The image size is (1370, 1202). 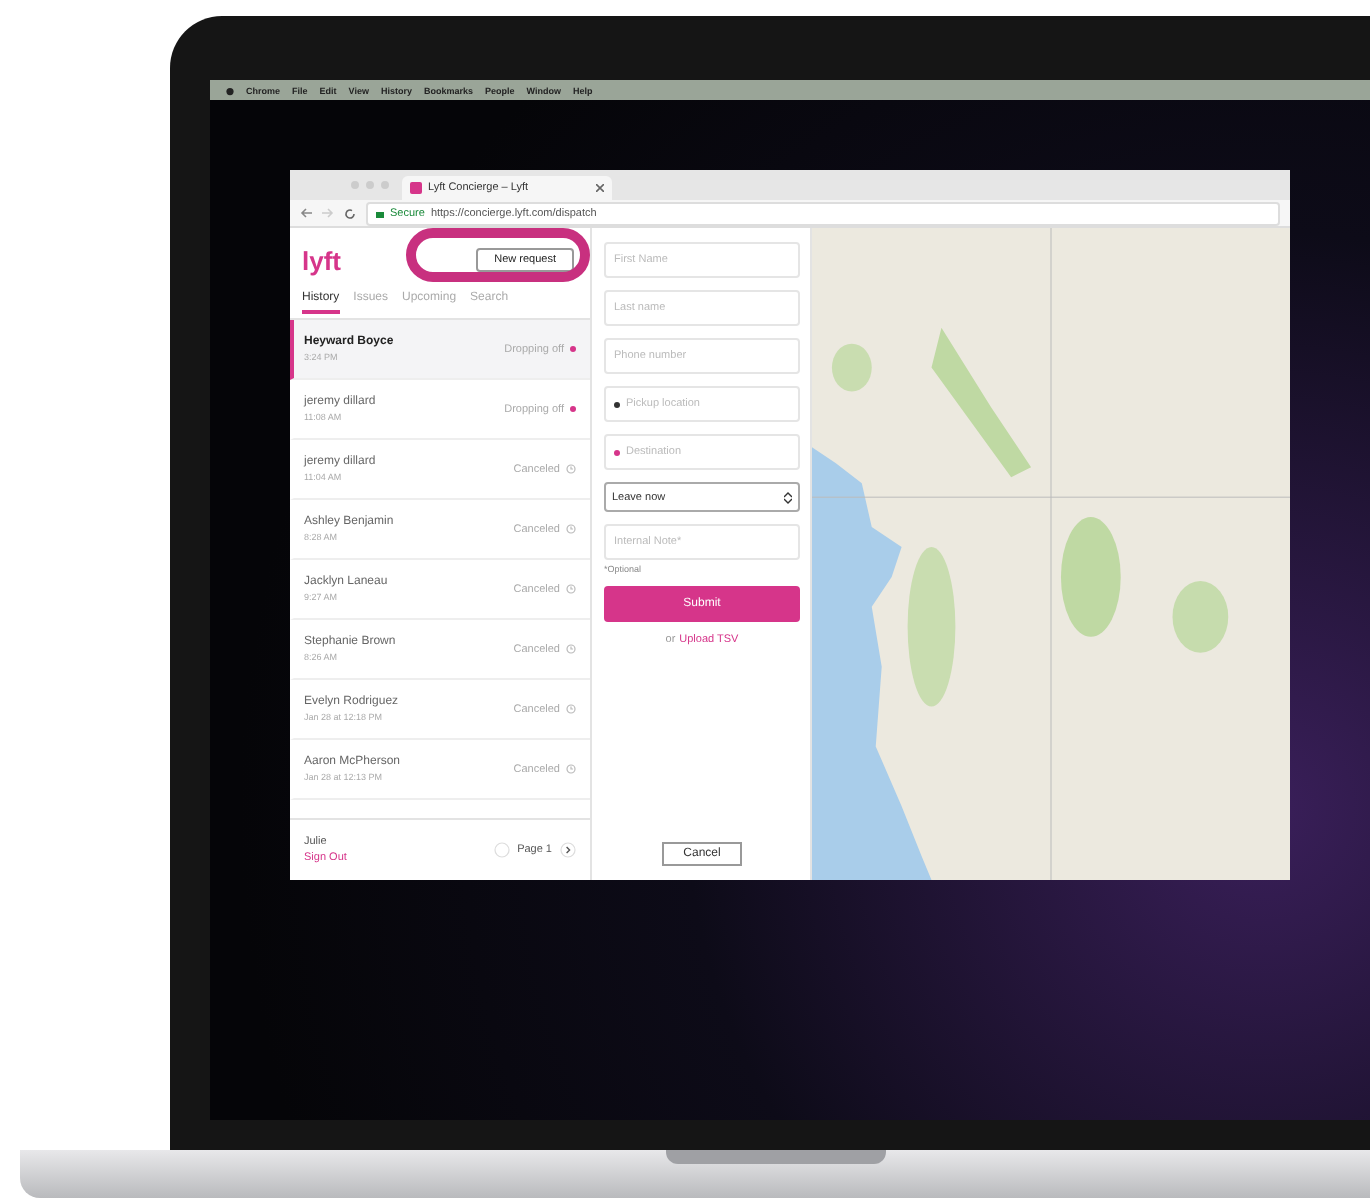 What do you see at coordinates (416, 188) in the screenshot?
I see `app-favicon-icon` at bounding box center [416, 188].